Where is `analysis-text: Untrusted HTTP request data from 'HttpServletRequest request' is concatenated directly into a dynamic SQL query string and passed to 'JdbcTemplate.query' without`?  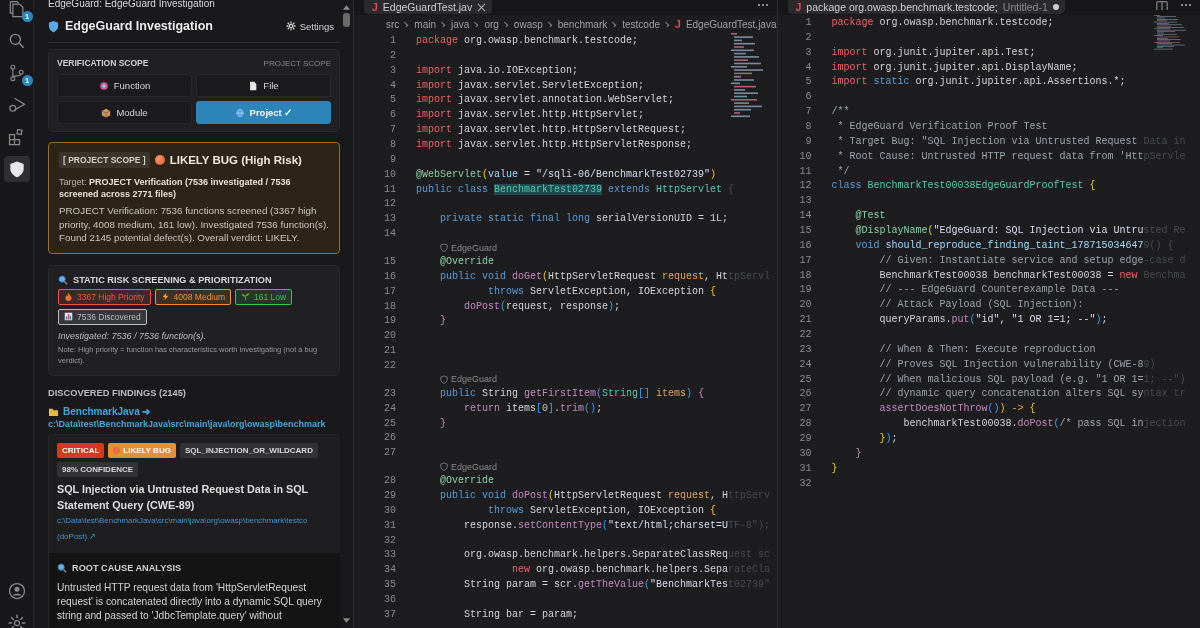 analysis-text: Untrusted HTTP request data from 'HttpServletRequest request' is concatenated directly into a dynamic SQL query string and passed to 'JdbcTemplate.query' without is located at coordinates (190, 601).